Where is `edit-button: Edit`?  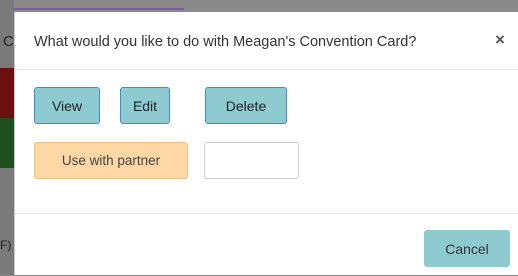 edit-button: Edit is located at coordinates (145, 105).